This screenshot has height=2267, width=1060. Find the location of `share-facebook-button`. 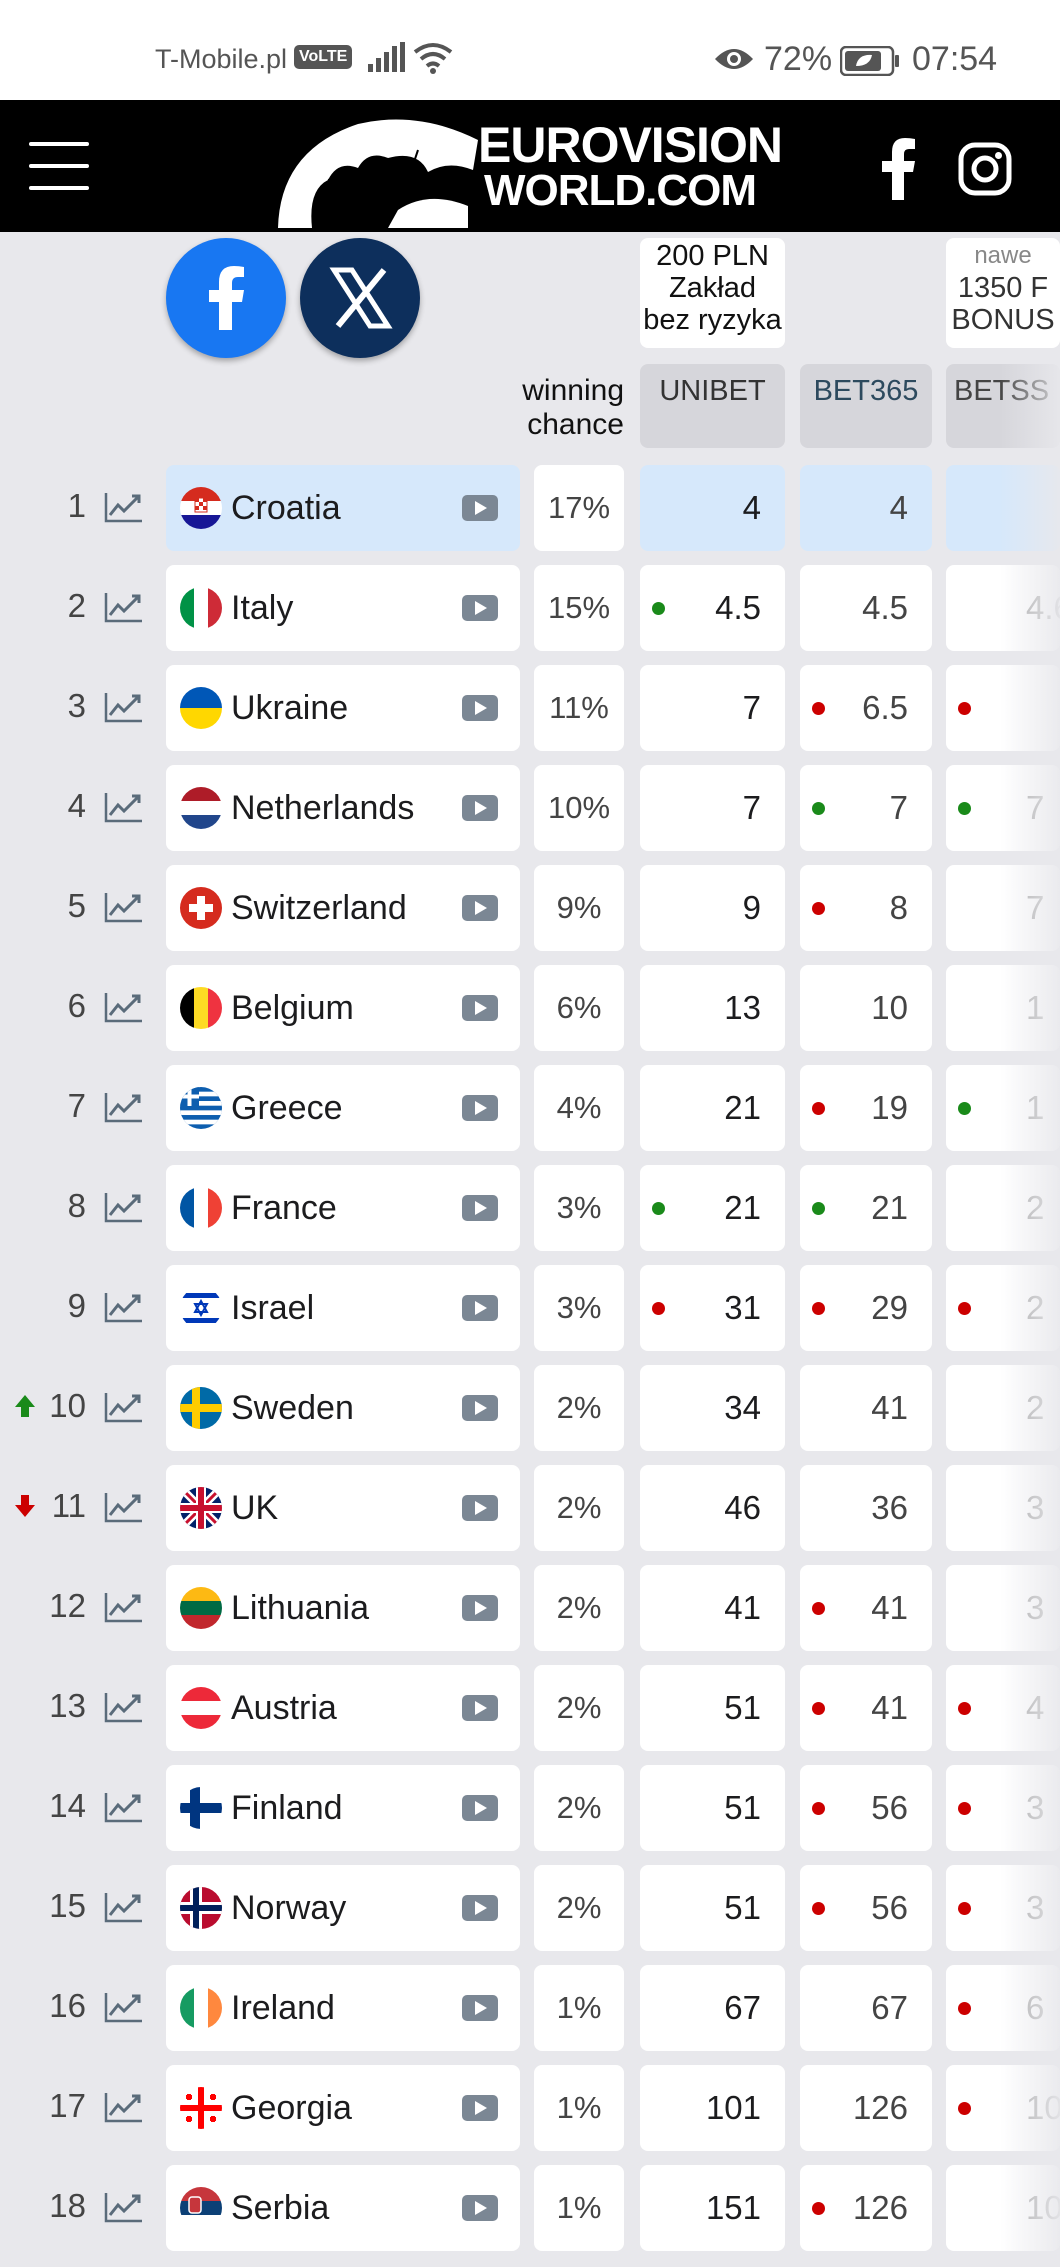

share-facebook-button is located at coordinates (226, 298).